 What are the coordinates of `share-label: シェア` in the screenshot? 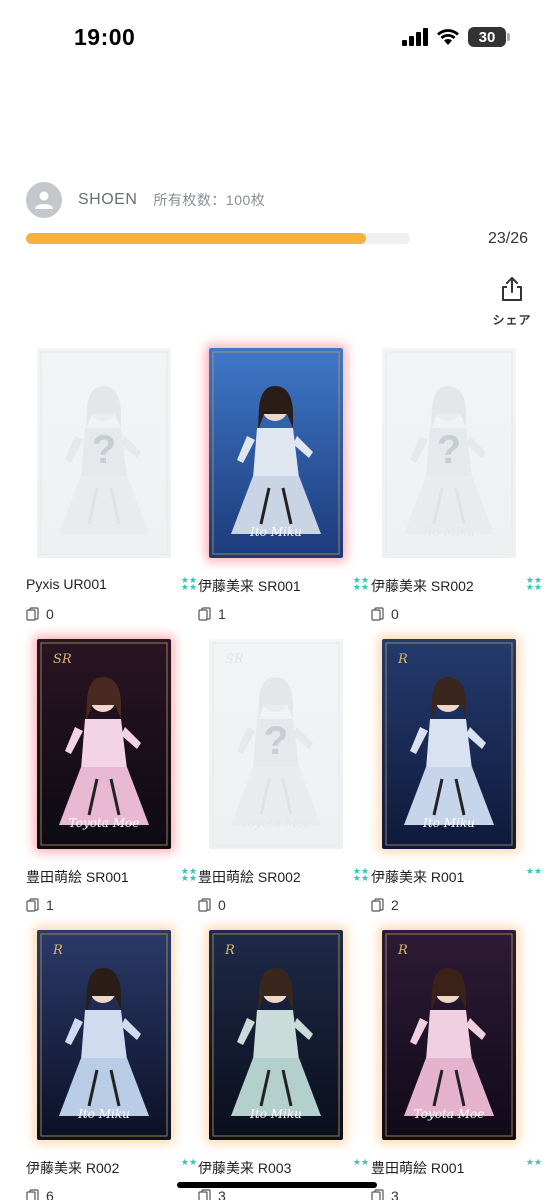 It's located at (512, 320).